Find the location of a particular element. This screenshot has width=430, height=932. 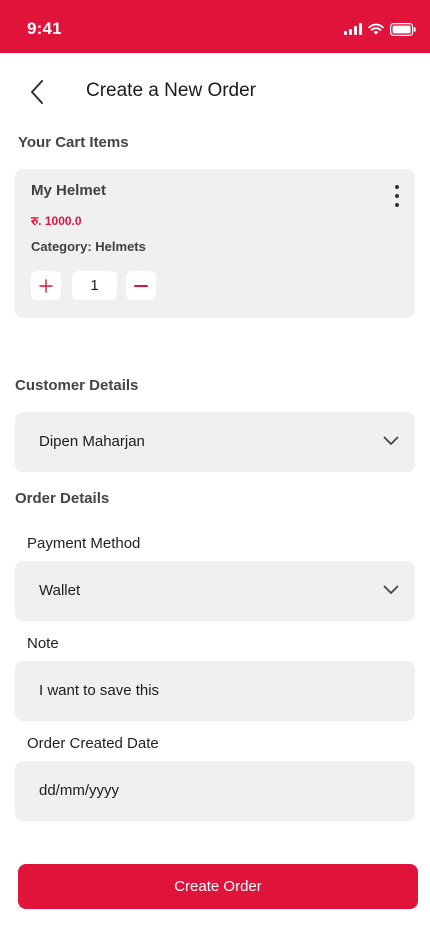

decrease-quantity-button is located at coordinates (141, 285).